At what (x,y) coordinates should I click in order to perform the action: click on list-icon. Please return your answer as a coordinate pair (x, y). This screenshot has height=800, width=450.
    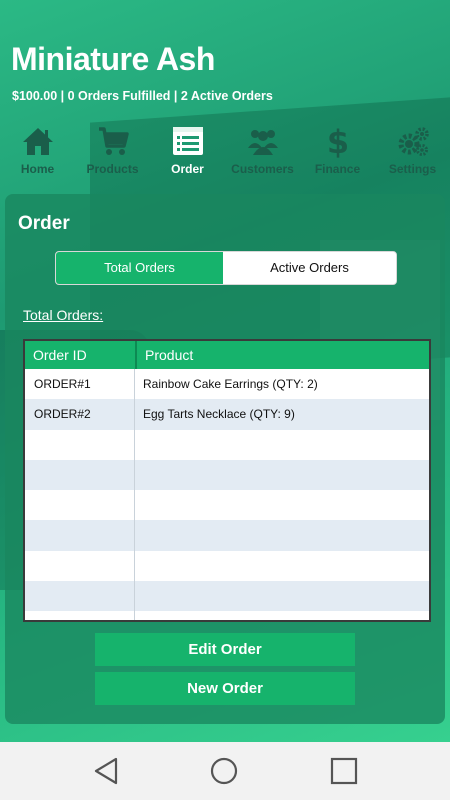
    Looking at the image, I should click on (187, 141).